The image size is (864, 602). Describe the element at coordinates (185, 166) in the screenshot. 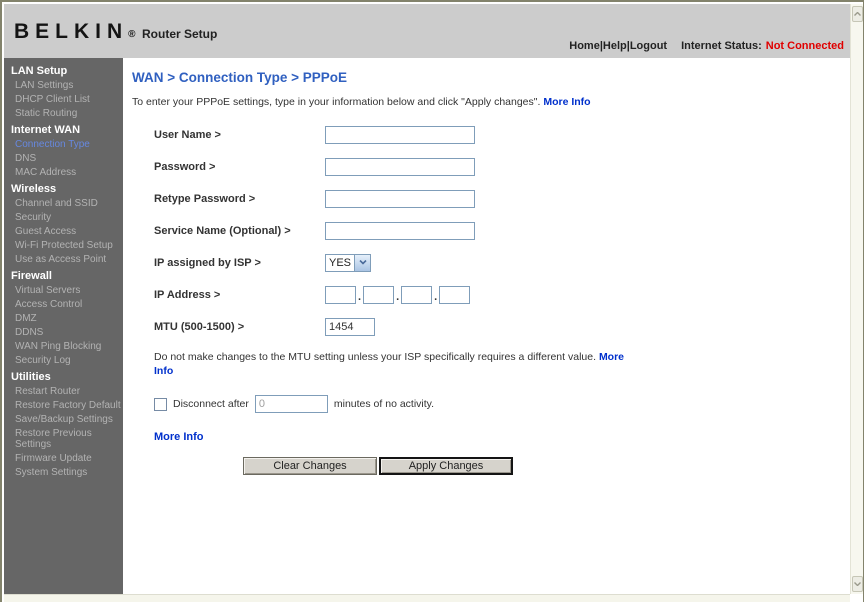

I see `password-label: Password >` at that location.